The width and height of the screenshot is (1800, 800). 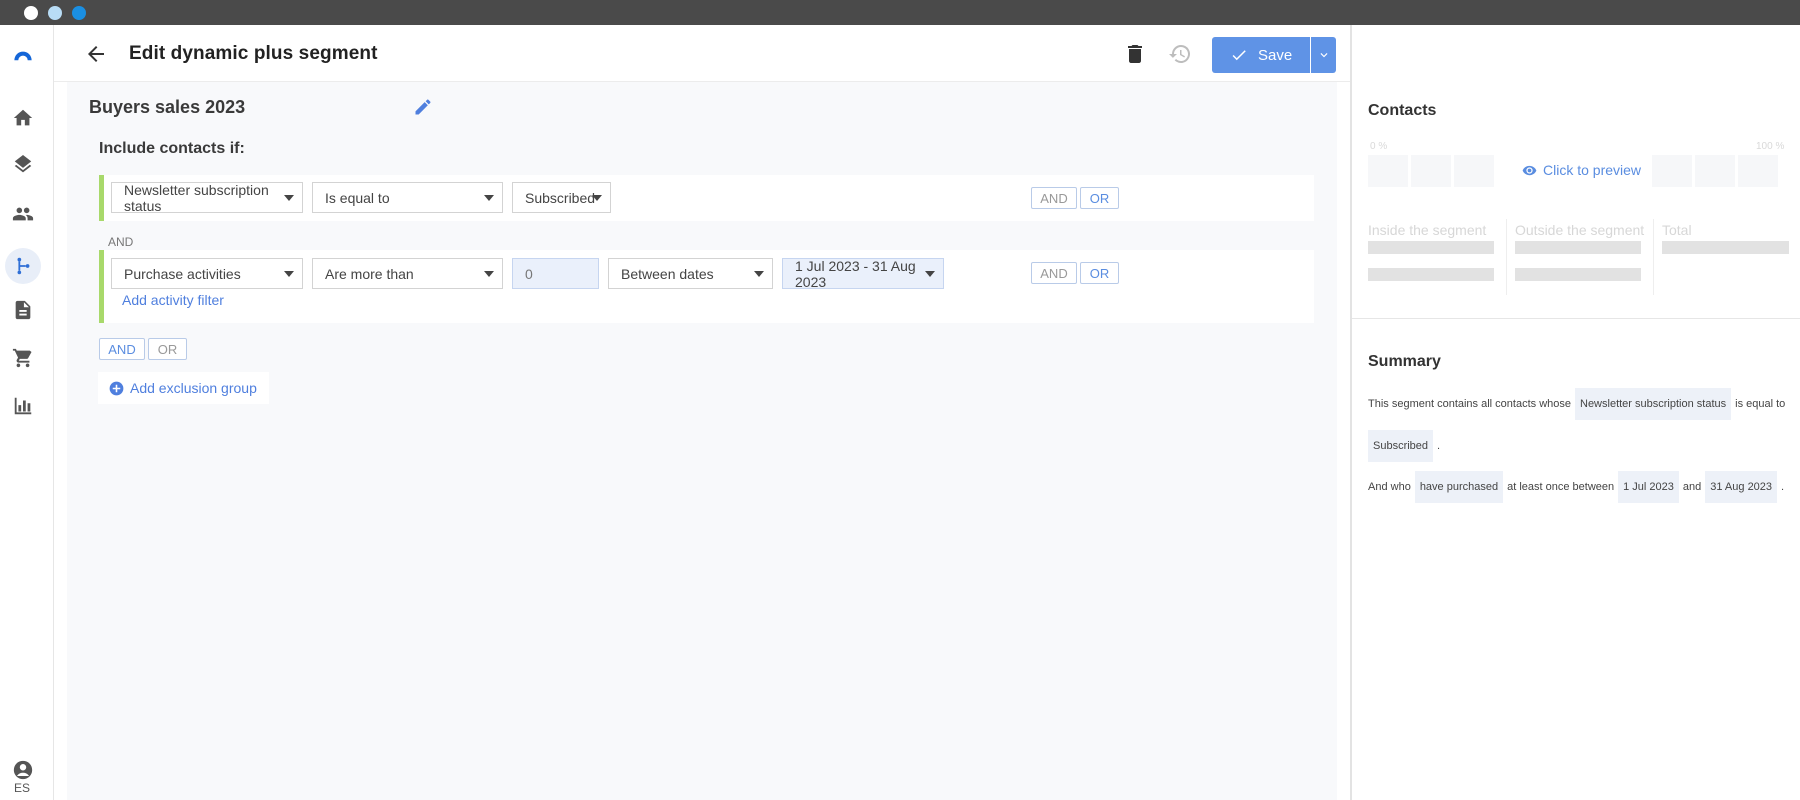 What do you see at coordinates (369, 273) in the screenshot?
I see `comparison-select-value: Are more than` at bounding box center [369, 273].